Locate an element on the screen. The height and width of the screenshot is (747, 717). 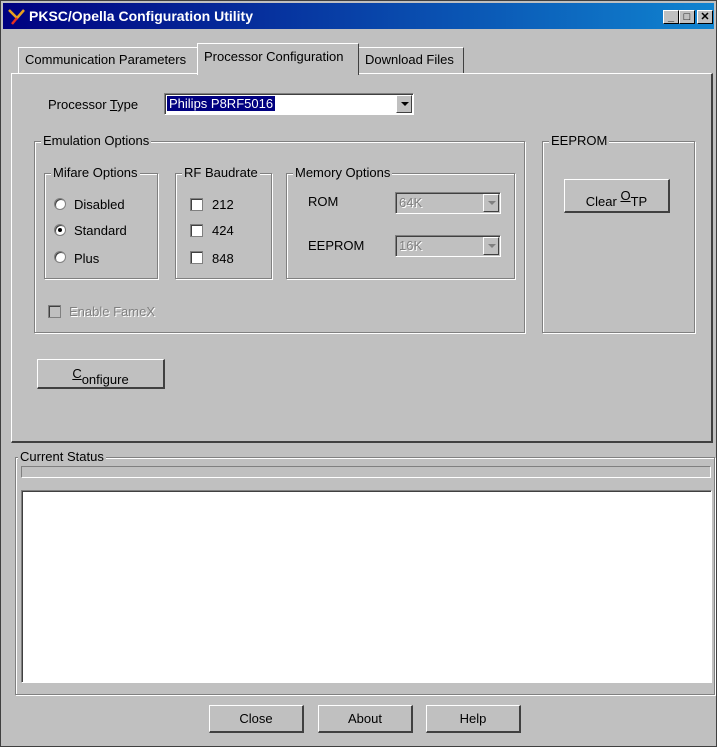
close-icon: ✕ is located at coordinates (705, 17).